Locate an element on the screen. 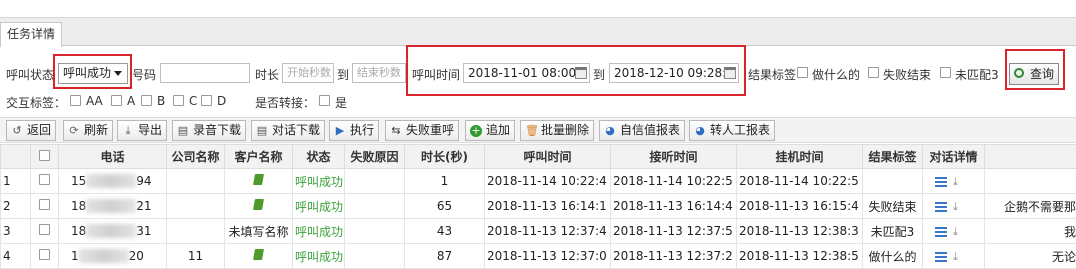 The image size is (1076, 269). phone-cell: 1594 is located at coordinates (113, 181).